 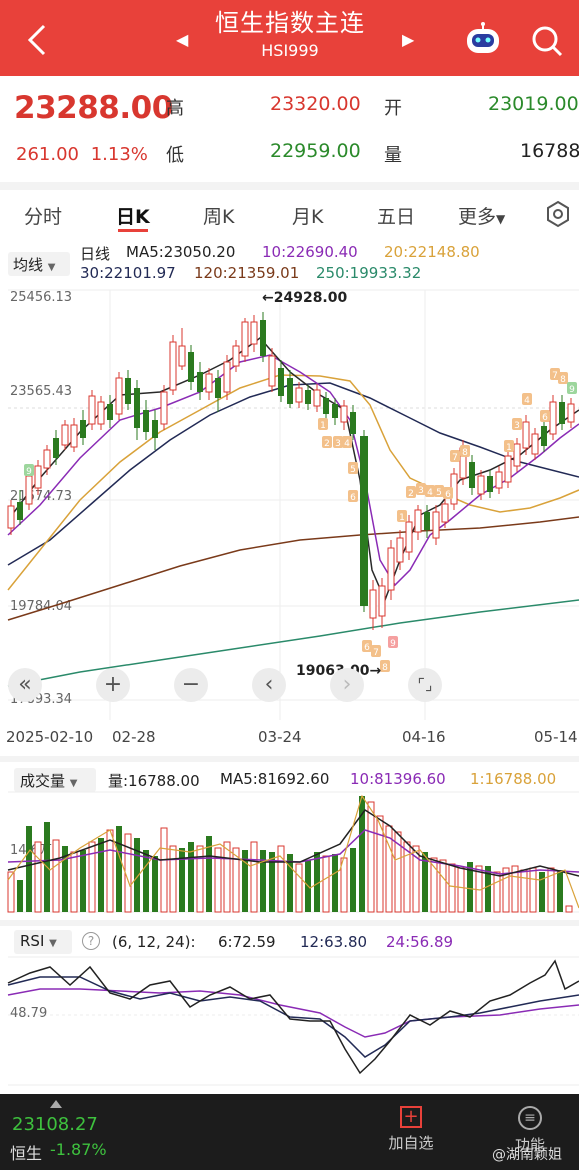 I want to click on tab-more-label: 更多, so click(x=477, y=217).